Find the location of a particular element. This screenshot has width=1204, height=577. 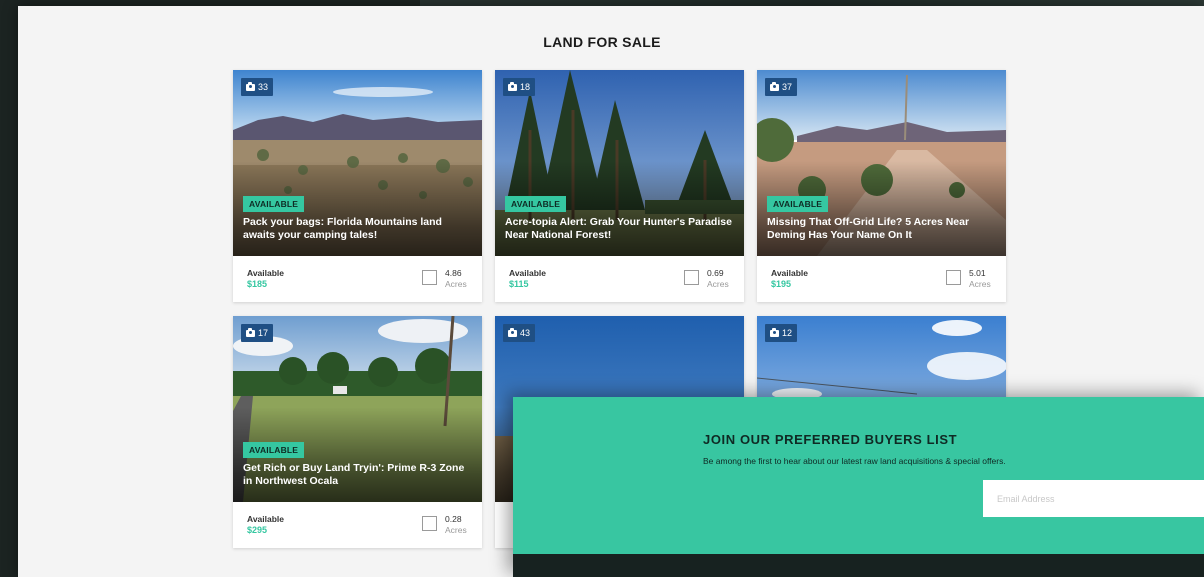

acreage-value: 5.01 is located at coordinates (977, 273).